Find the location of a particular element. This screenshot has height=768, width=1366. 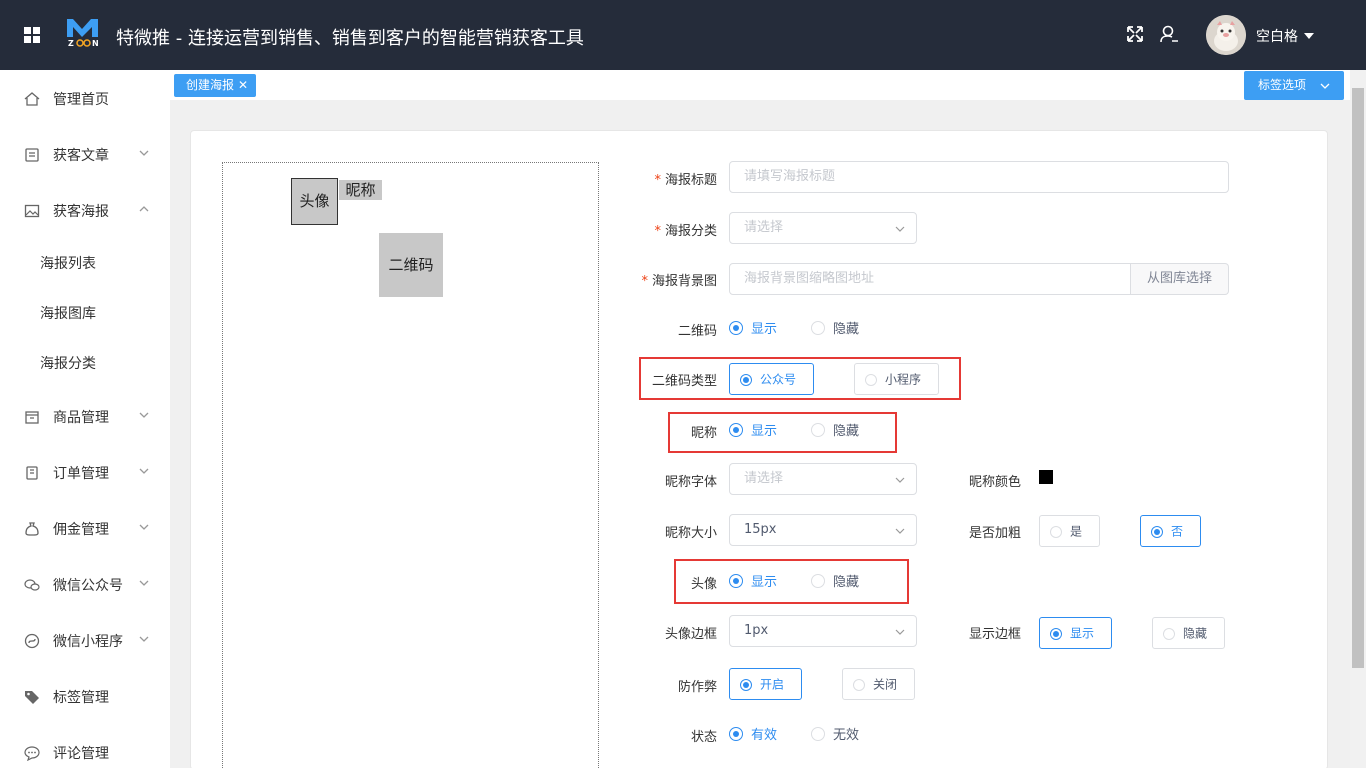

sidebar-item-comments: 评论管理 is located at coordinates (85, 750).